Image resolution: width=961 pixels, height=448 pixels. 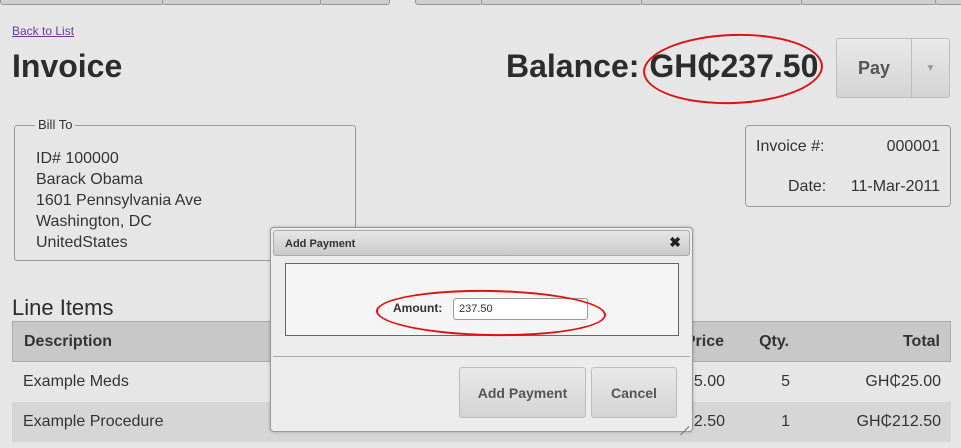 I want to click on invoice-date-row: Date: 11-Mar-2011, so click(x=848, y=187).